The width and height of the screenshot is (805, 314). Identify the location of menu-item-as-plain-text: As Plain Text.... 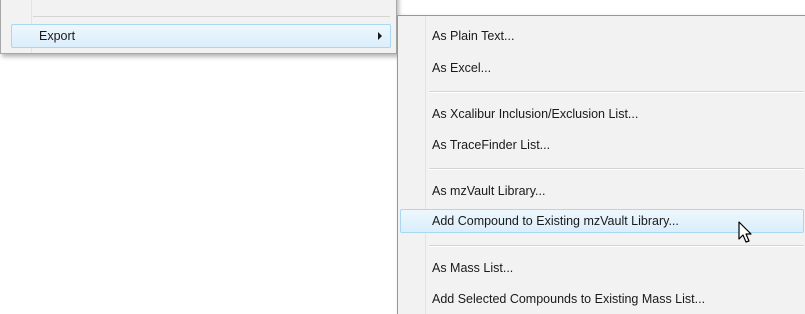
(602, 36).